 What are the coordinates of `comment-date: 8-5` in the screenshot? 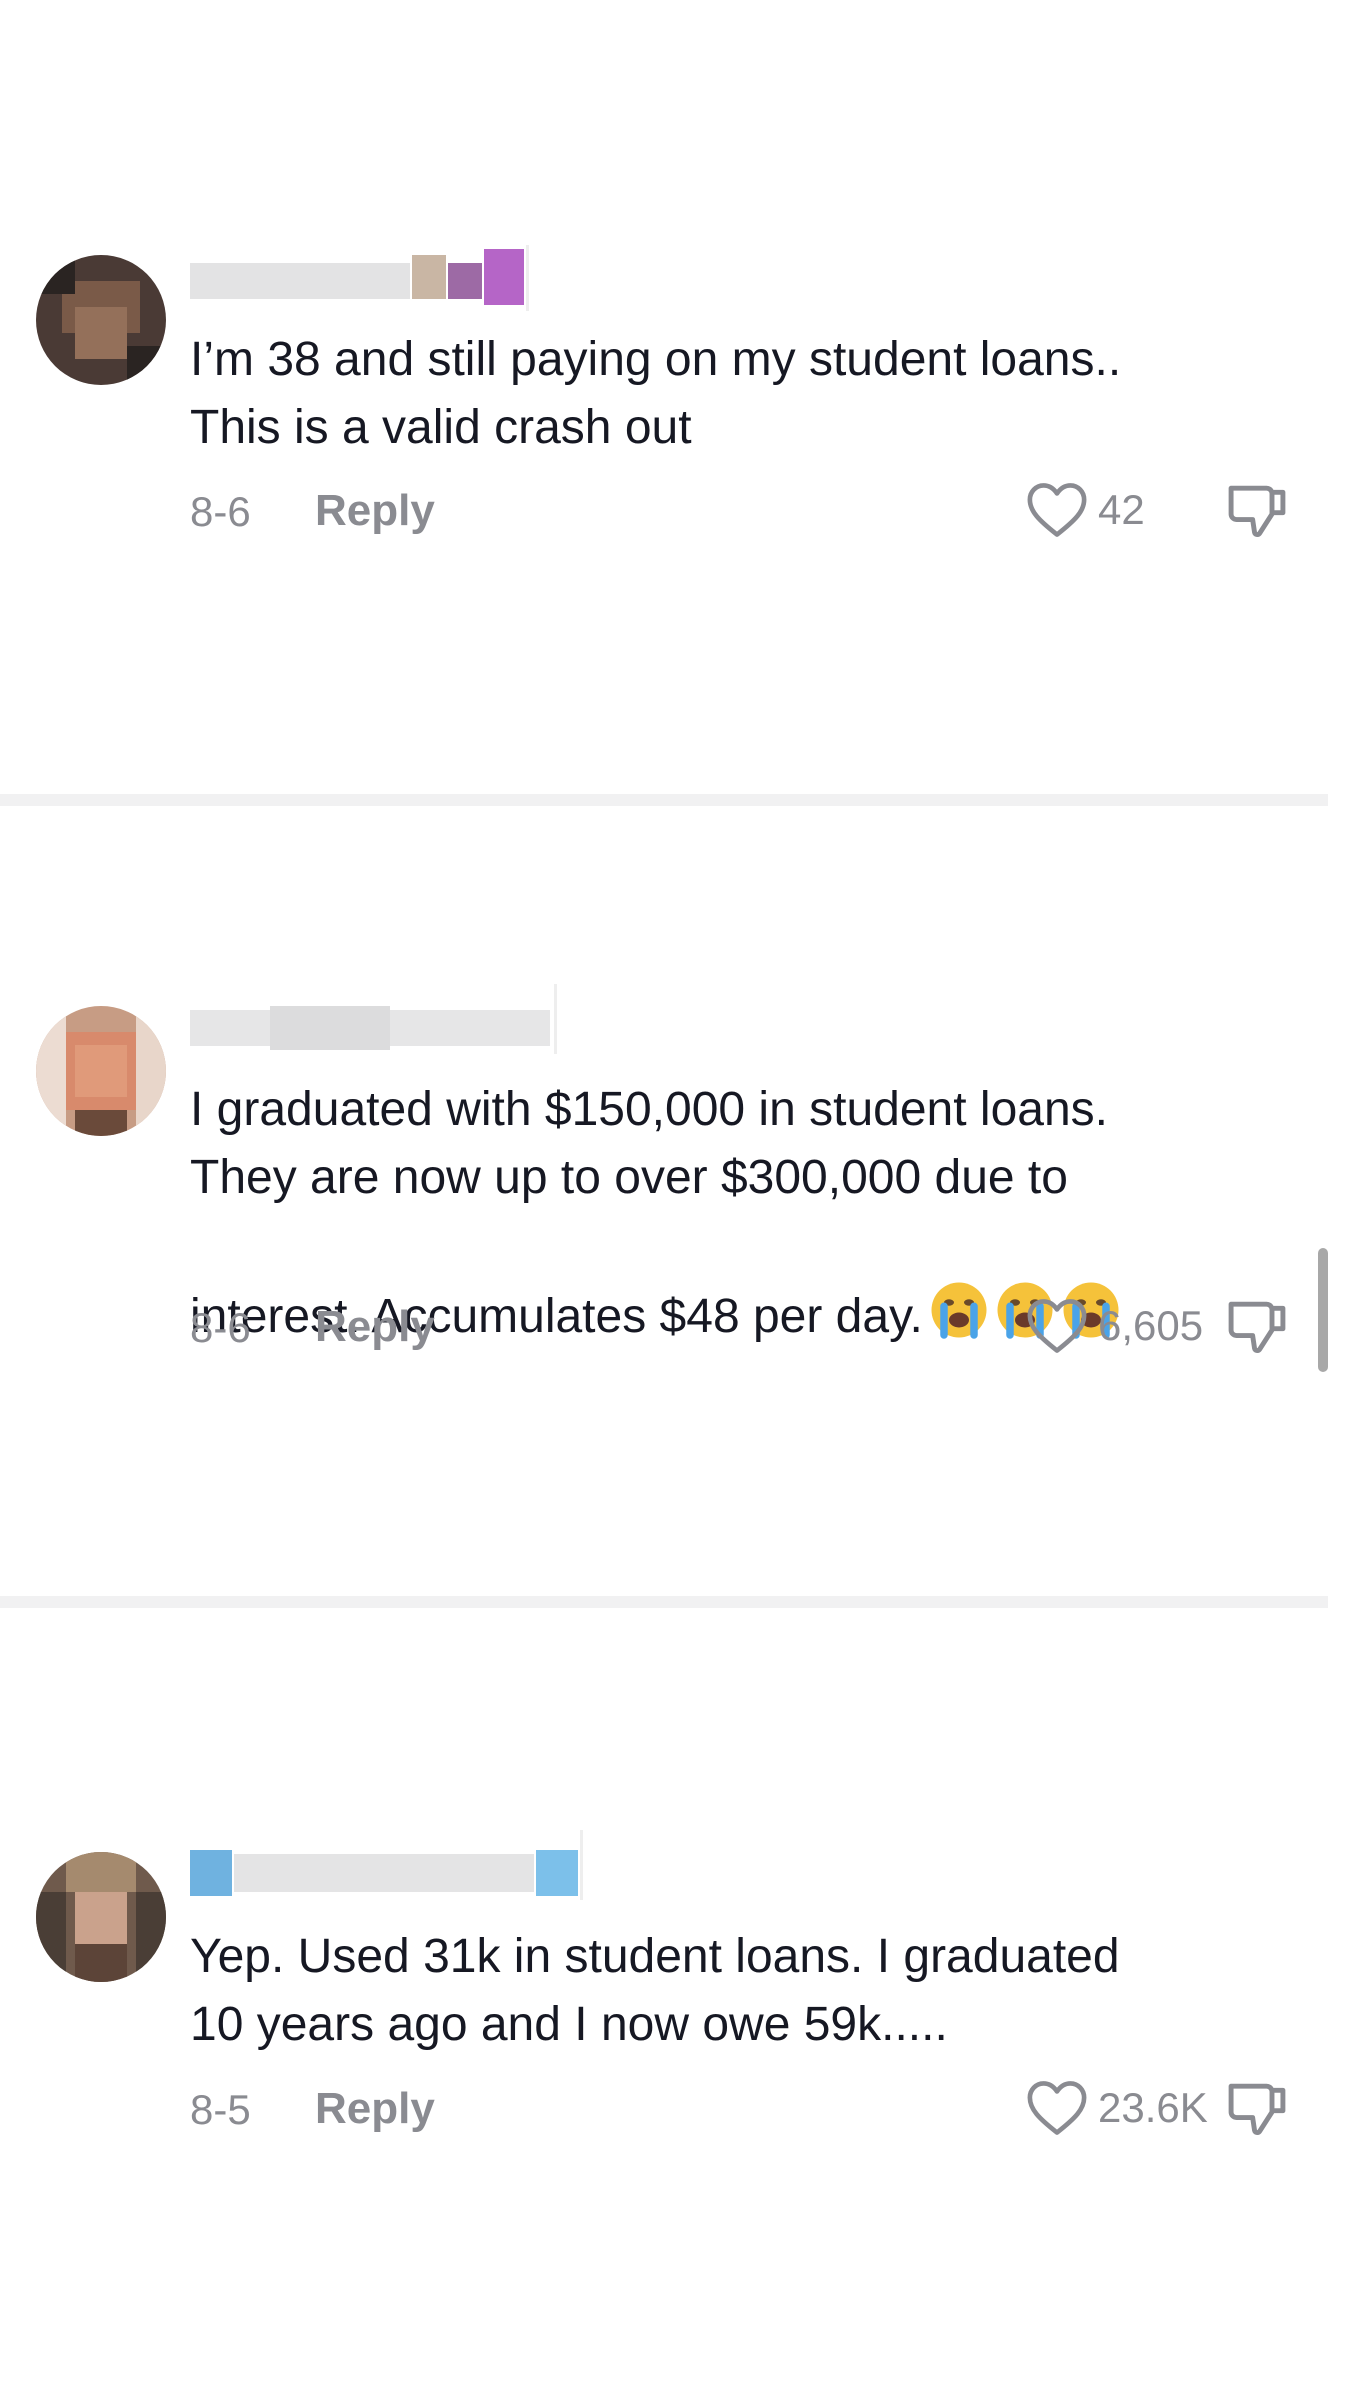 It's located at (220, 2109).